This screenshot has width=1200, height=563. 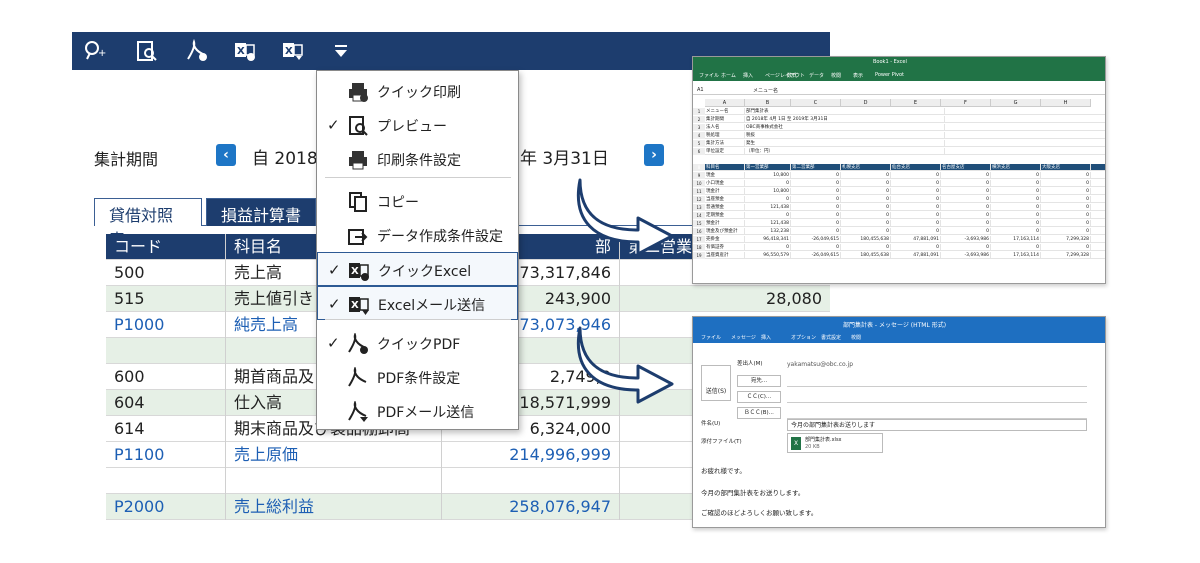 What do you see at coordinates (748, 75) in the screenshot?
I see `excel-ribbon-tab: 挿入` at bounding box center [748, 75].